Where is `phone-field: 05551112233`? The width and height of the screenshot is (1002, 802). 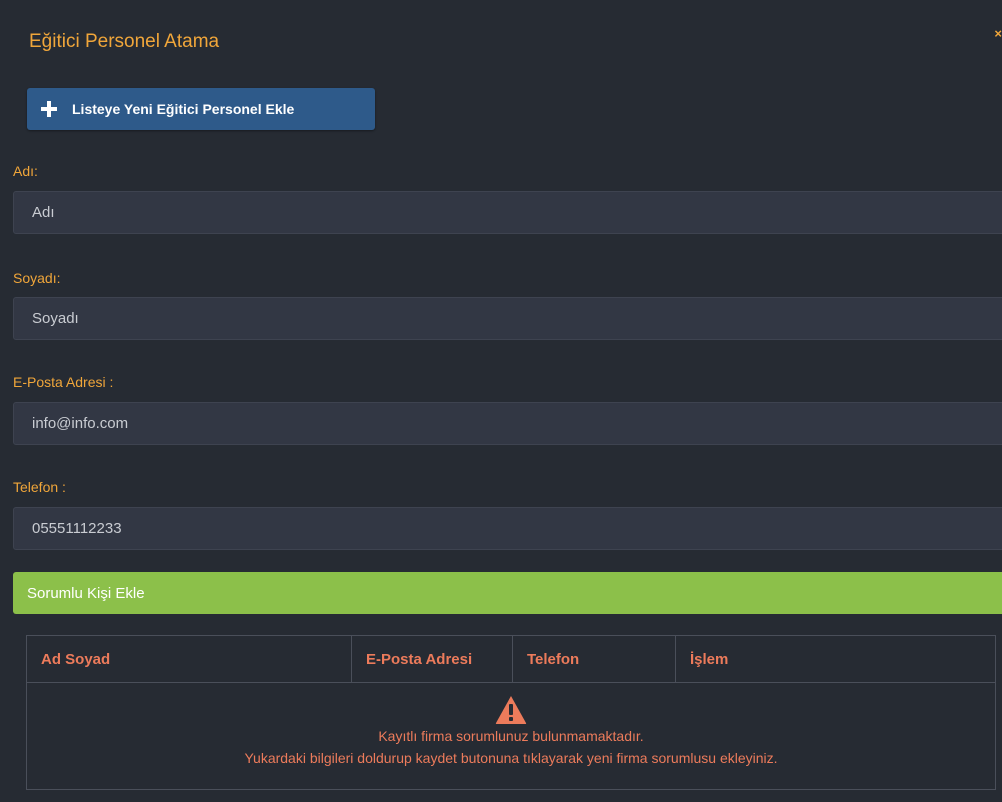
phone-field: 05551112233 is located at coordinates (507, 528).